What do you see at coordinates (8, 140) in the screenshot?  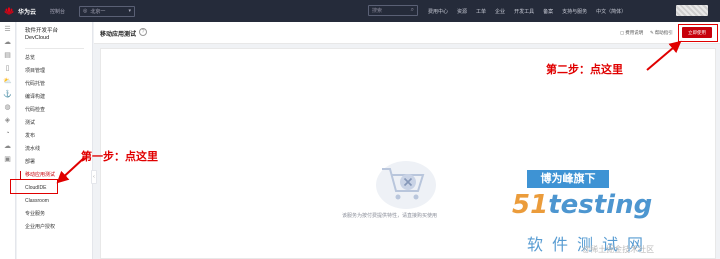 I see `service-icon-rail: ☰ ☁ ▤ ▯ ⛅ ⚓ ◍ ◈ ◔ ☁ ▣` at bounding box center [8, 140].